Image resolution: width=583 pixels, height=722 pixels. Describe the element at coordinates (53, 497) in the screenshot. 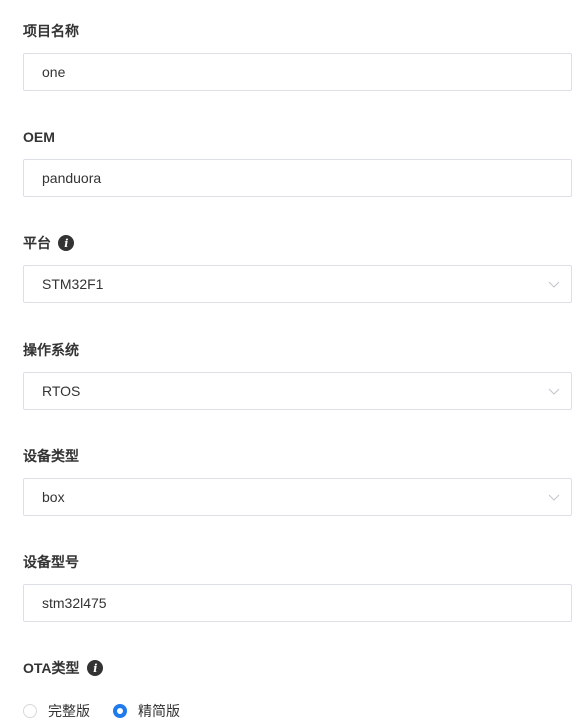

I see `device-type-value: box` at that location.